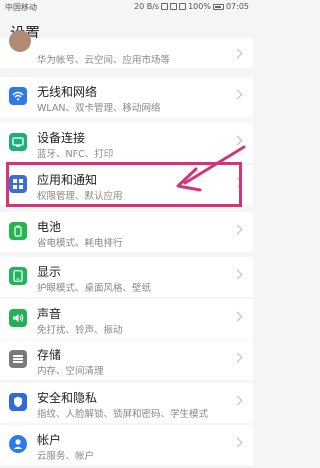 The height and width of the screenshot is (468, 320). I want to click on annotation-arrow, so click(211, 168).